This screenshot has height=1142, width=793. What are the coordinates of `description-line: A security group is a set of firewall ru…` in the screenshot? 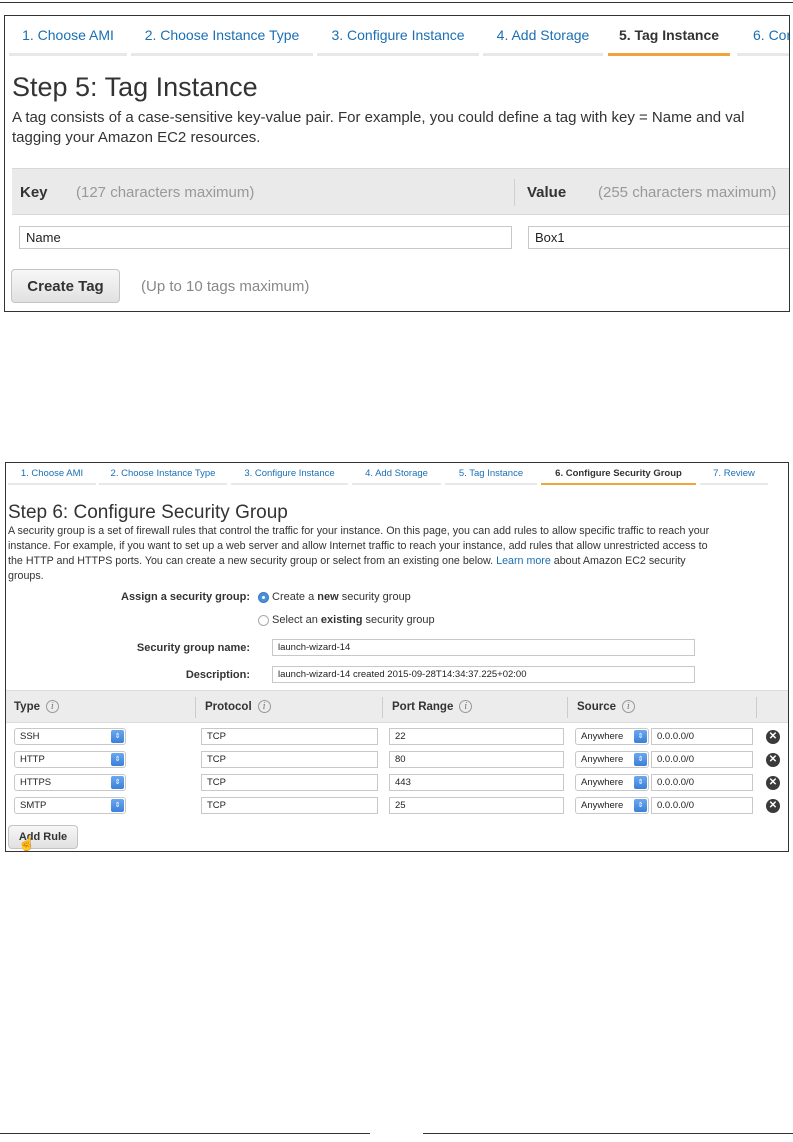 It's located at (359, 531).